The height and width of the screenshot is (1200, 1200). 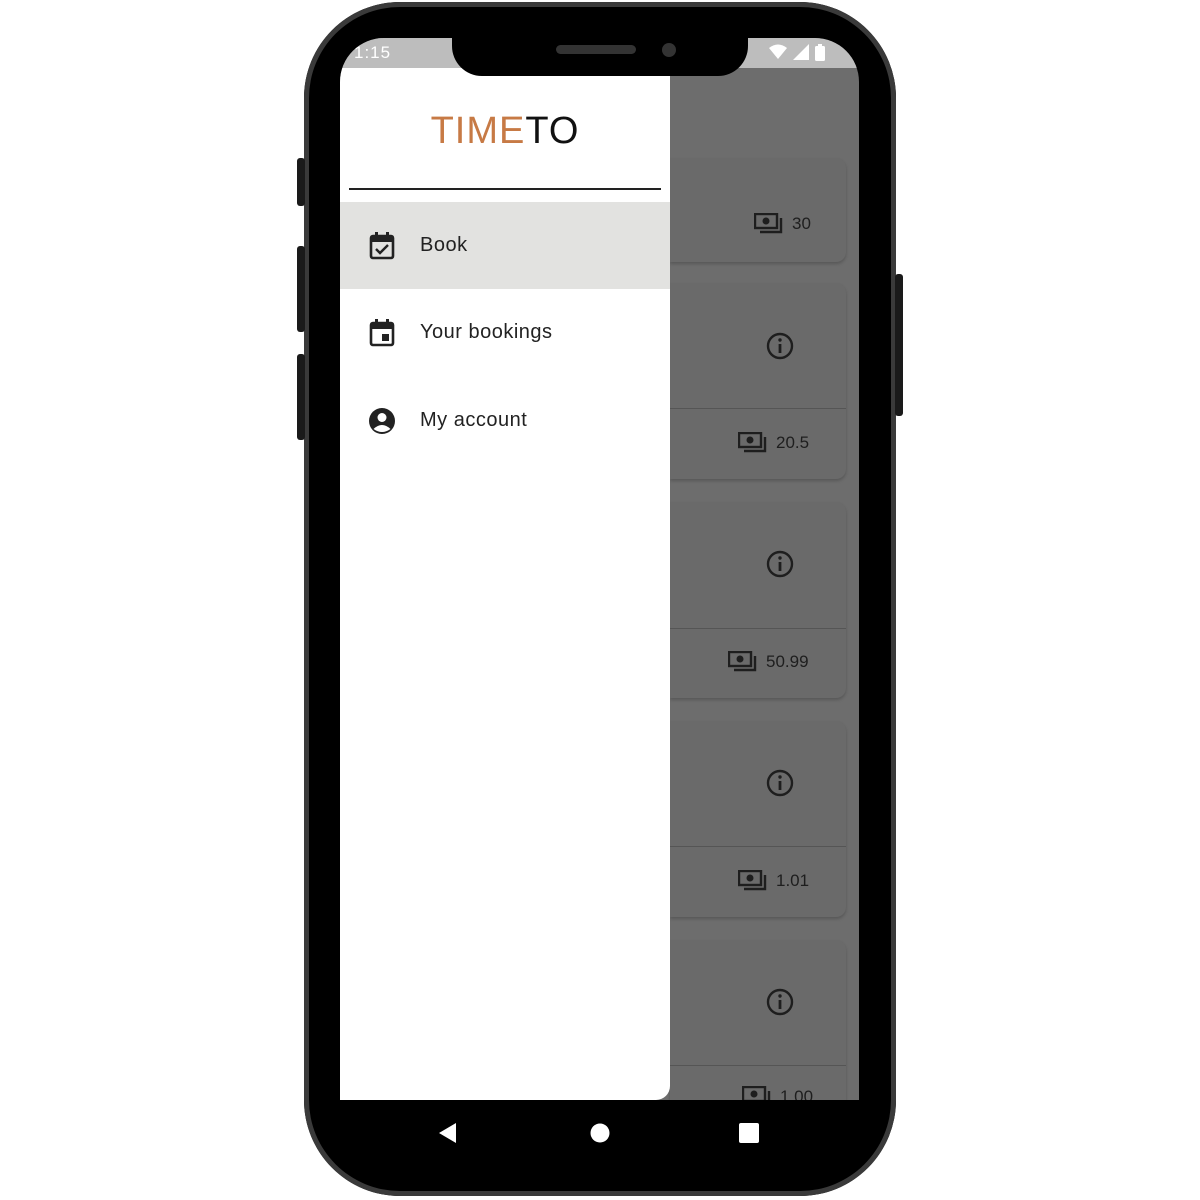 What do you see at coordinates (486, 332) in the screenshot?
I see `drawer-item-label: Your bookings` at bounding box center [486, 332].